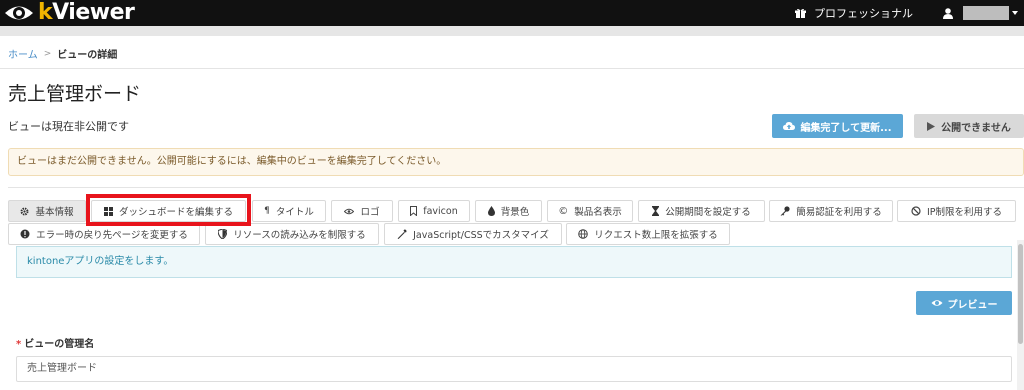  Describe the element at coordinates (563, 211) in the screenshot. I see `copyright-icon: ©` at that location.